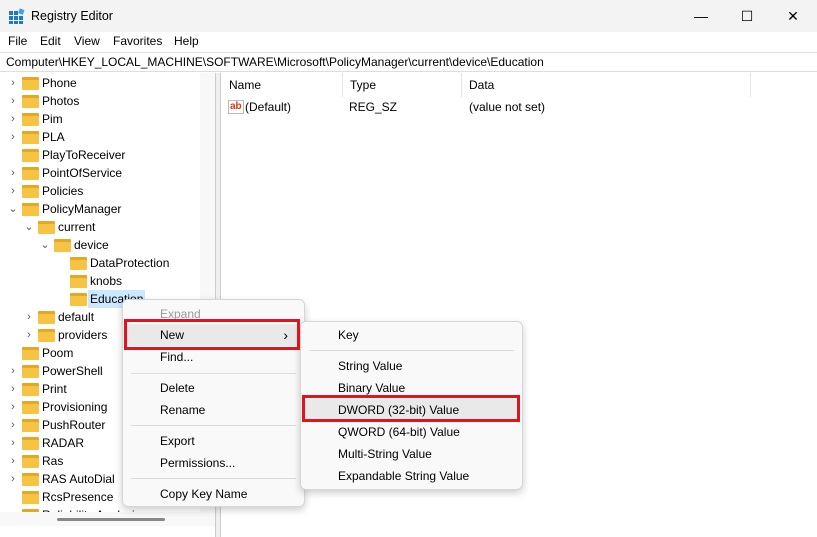 This screenshot has width=817, height=537. Describe the element at coordinates (186, 41) in the screenshot. I see `menu-help: Help` at that location.